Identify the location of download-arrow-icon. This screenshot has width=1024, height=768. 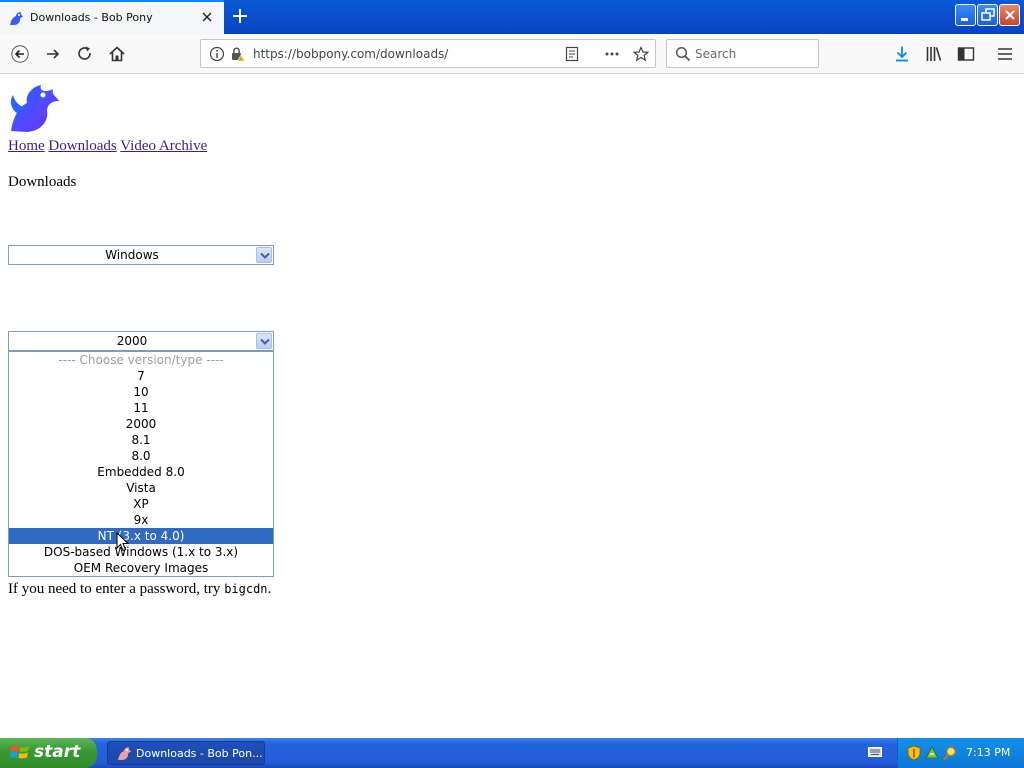
(902, 54).